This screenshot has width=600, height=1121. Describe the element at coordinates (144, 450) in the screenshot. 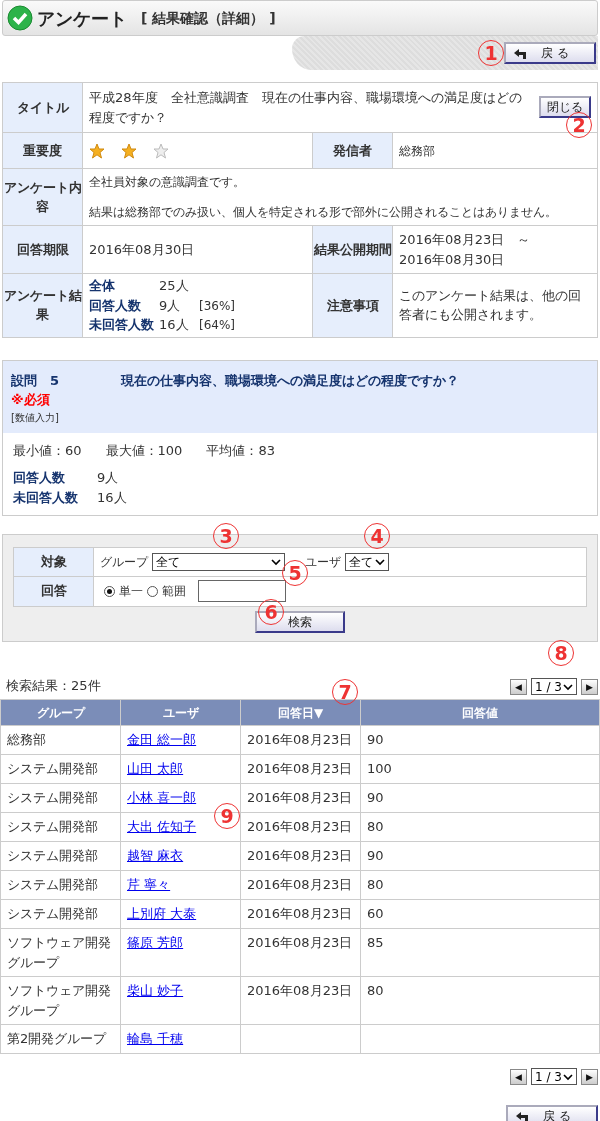

I see `stat-value: 最大値：100` at that location.